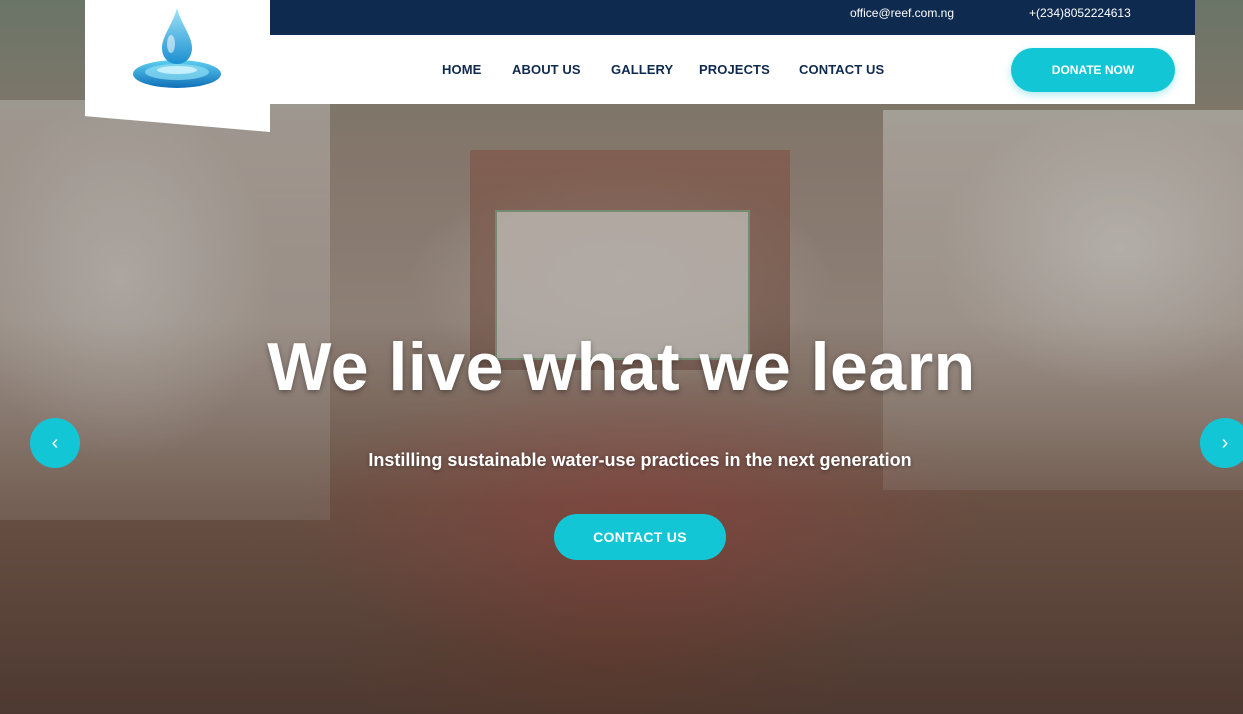 The height and width of the screenshot is (714, 1243). What do you see at coordinates (902, 13) in the screenshot?
I see `contact-email: office@reef.com.ng` at bounding box center [902, 13].